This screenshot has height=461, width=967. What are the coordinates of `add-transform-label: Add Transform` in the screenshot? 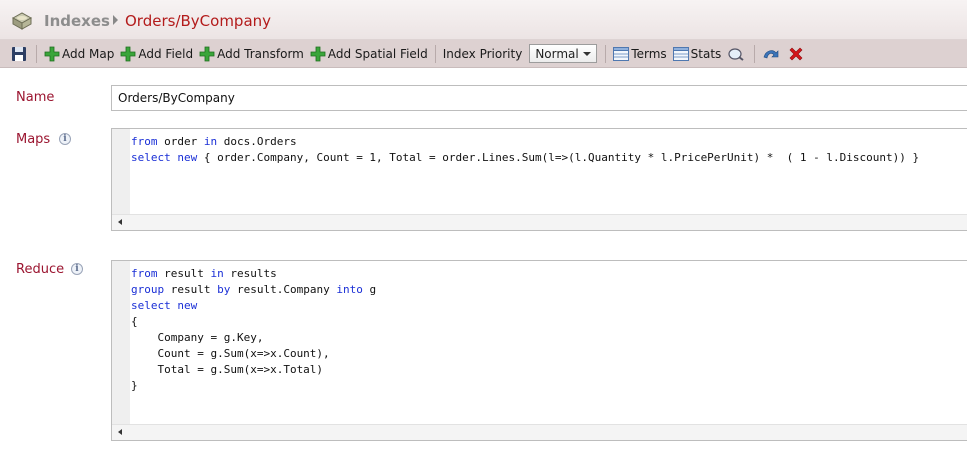 It's located at (260, 53).